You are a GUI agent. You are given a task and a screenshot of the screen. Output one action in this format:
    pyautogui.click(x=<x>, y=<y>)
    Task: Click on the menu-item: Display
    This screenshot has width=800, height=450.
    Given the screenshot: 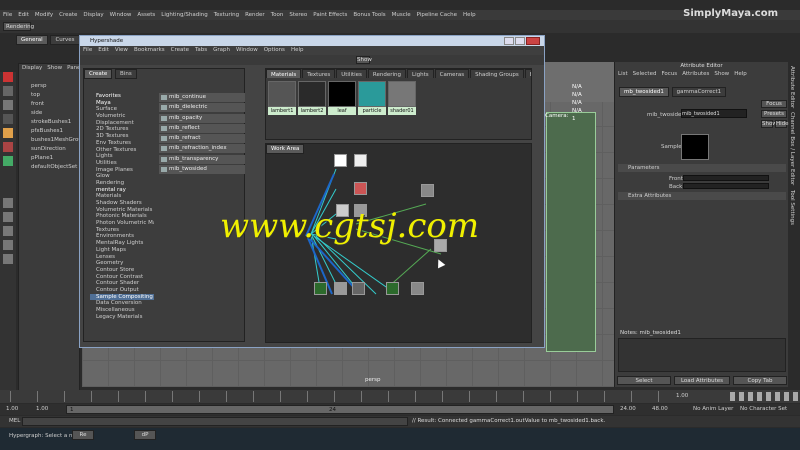 What is the action you would take?
    pyautogui.click(x=93, y=15)
    